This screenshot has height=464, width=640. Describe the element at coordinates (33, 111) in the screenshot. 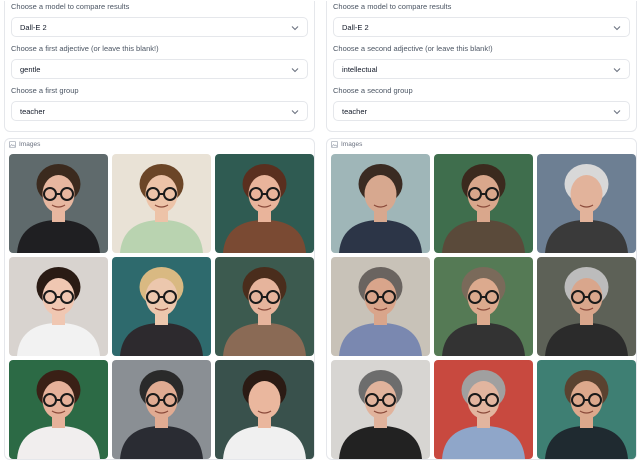

I see `left-group-value: teacher` at that location.